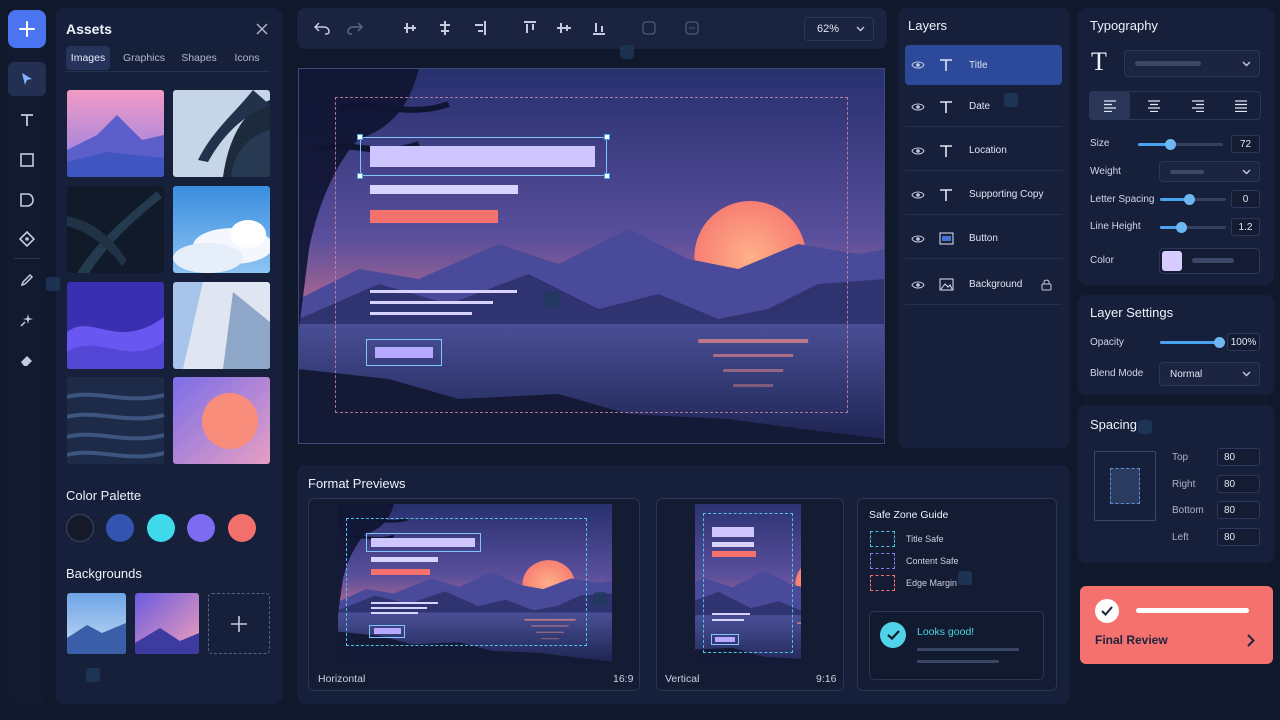 Image resolution: width=1280 pixels, height=720 pixels. Describe the element at coordinates (27, 29) in the screenshot. I see `add-button` at that location.